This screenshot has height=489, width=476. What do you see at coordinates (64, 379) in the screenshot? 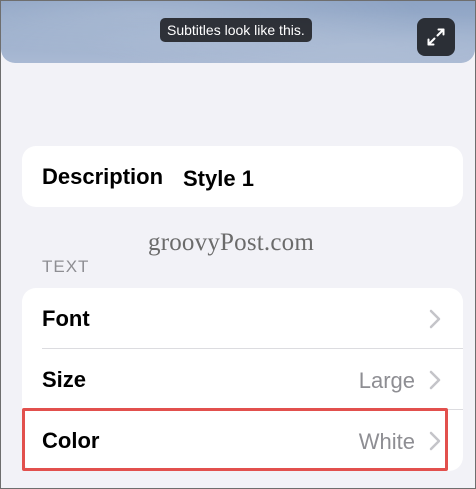
I see `size-label: Size` at bounding box center [64, 379].